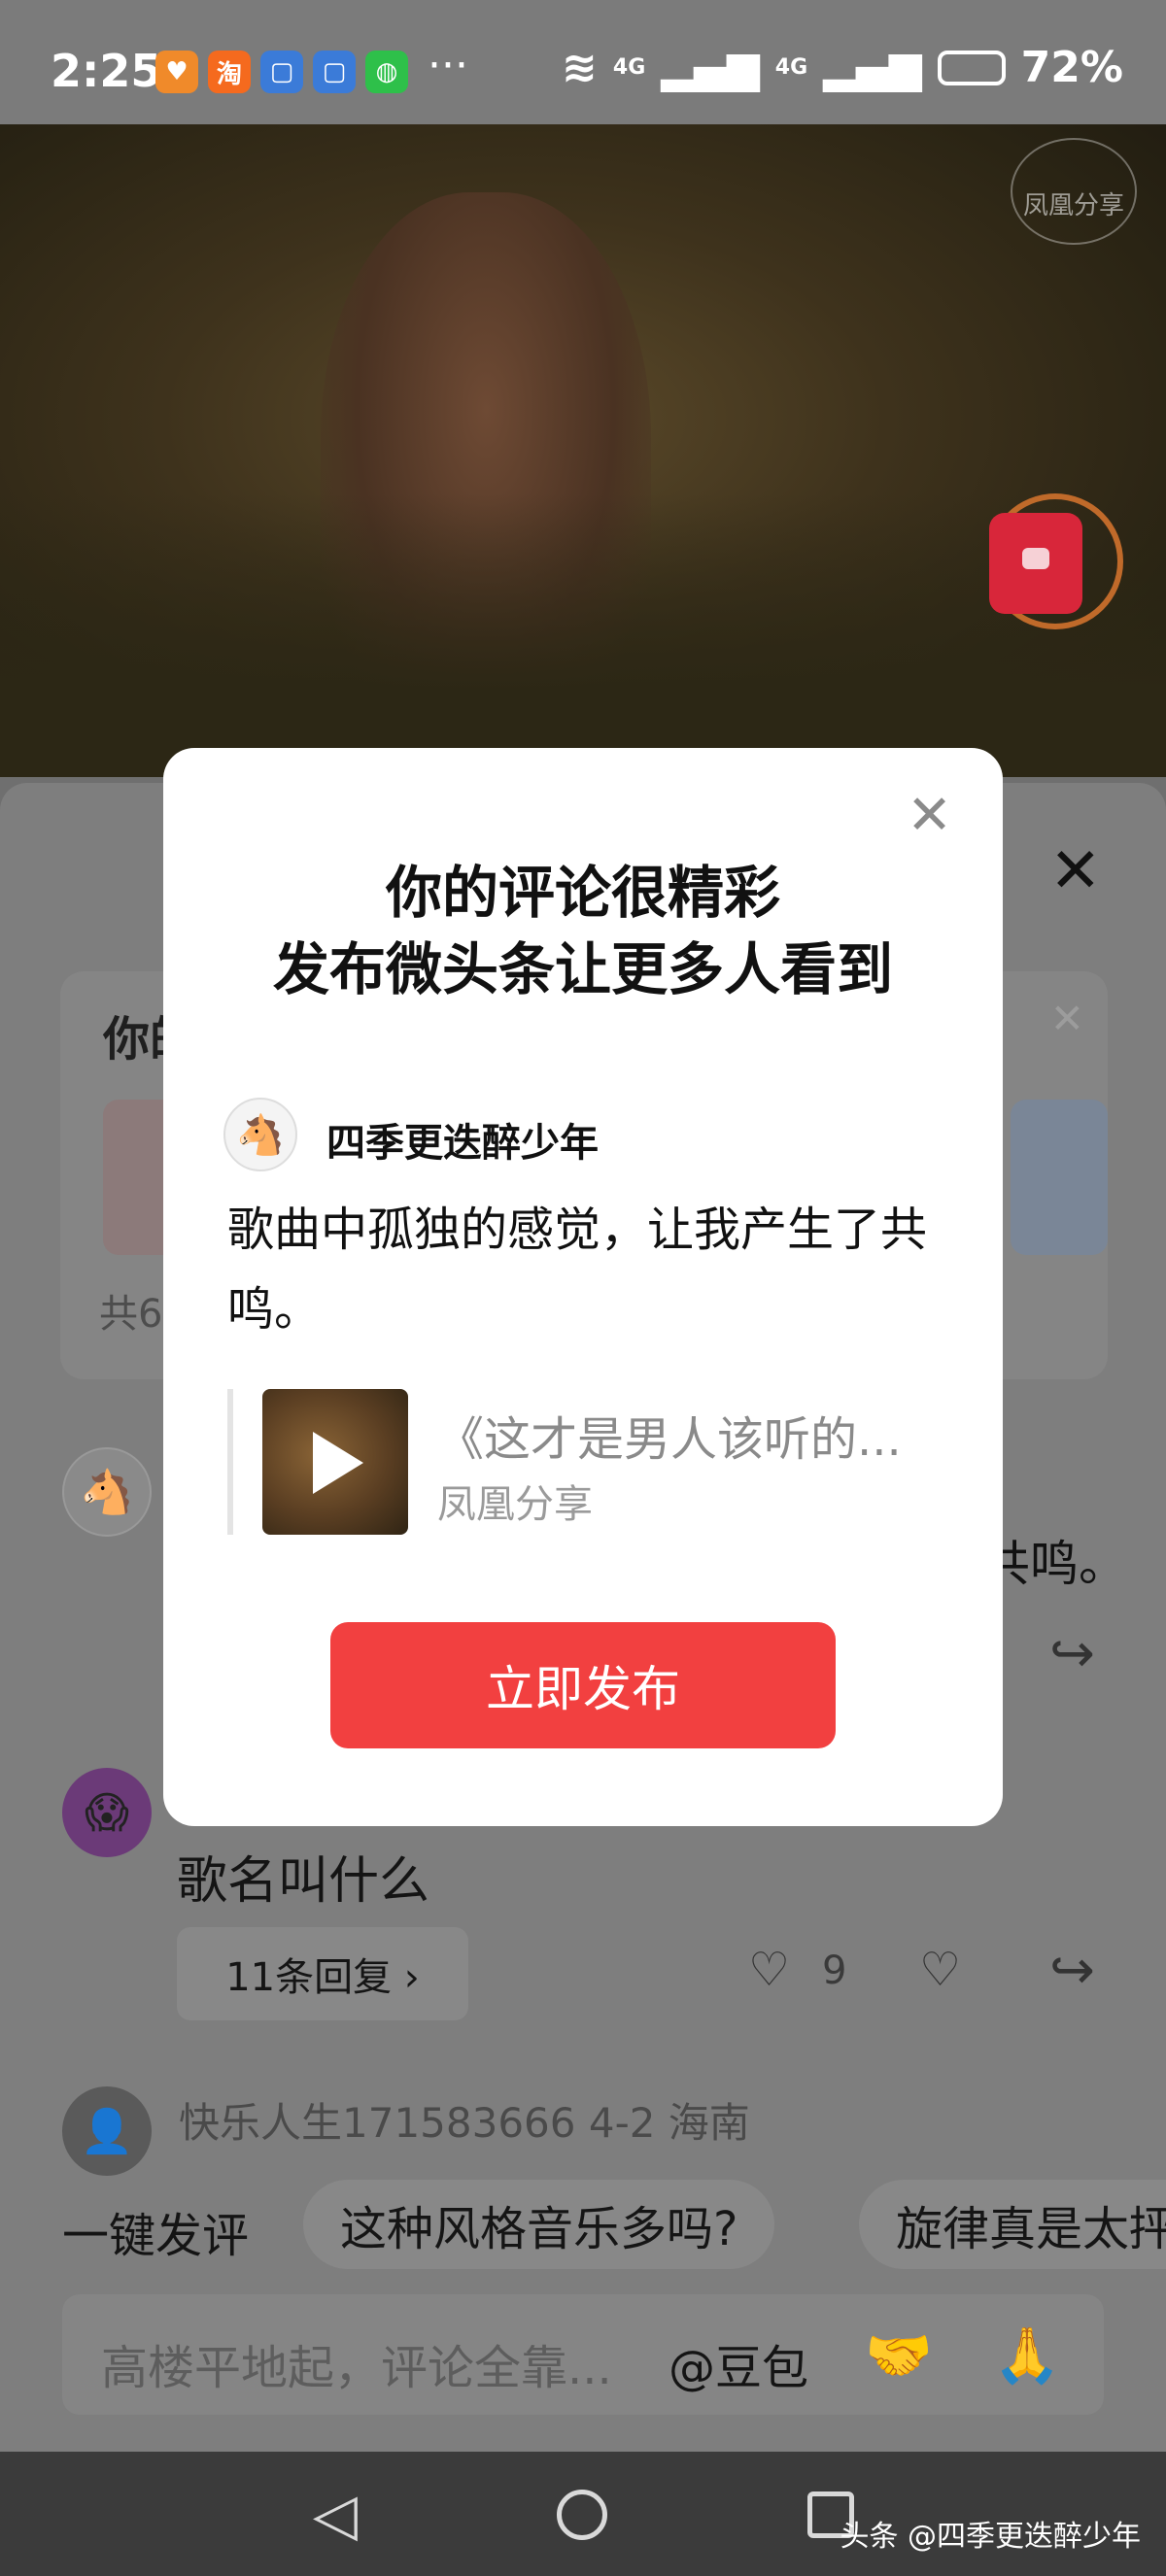 The height and width of the screenshot is (2576, 1166). I want to click on source-watermark: 头条 @四季更迭醉少年, so click(990, 2537).